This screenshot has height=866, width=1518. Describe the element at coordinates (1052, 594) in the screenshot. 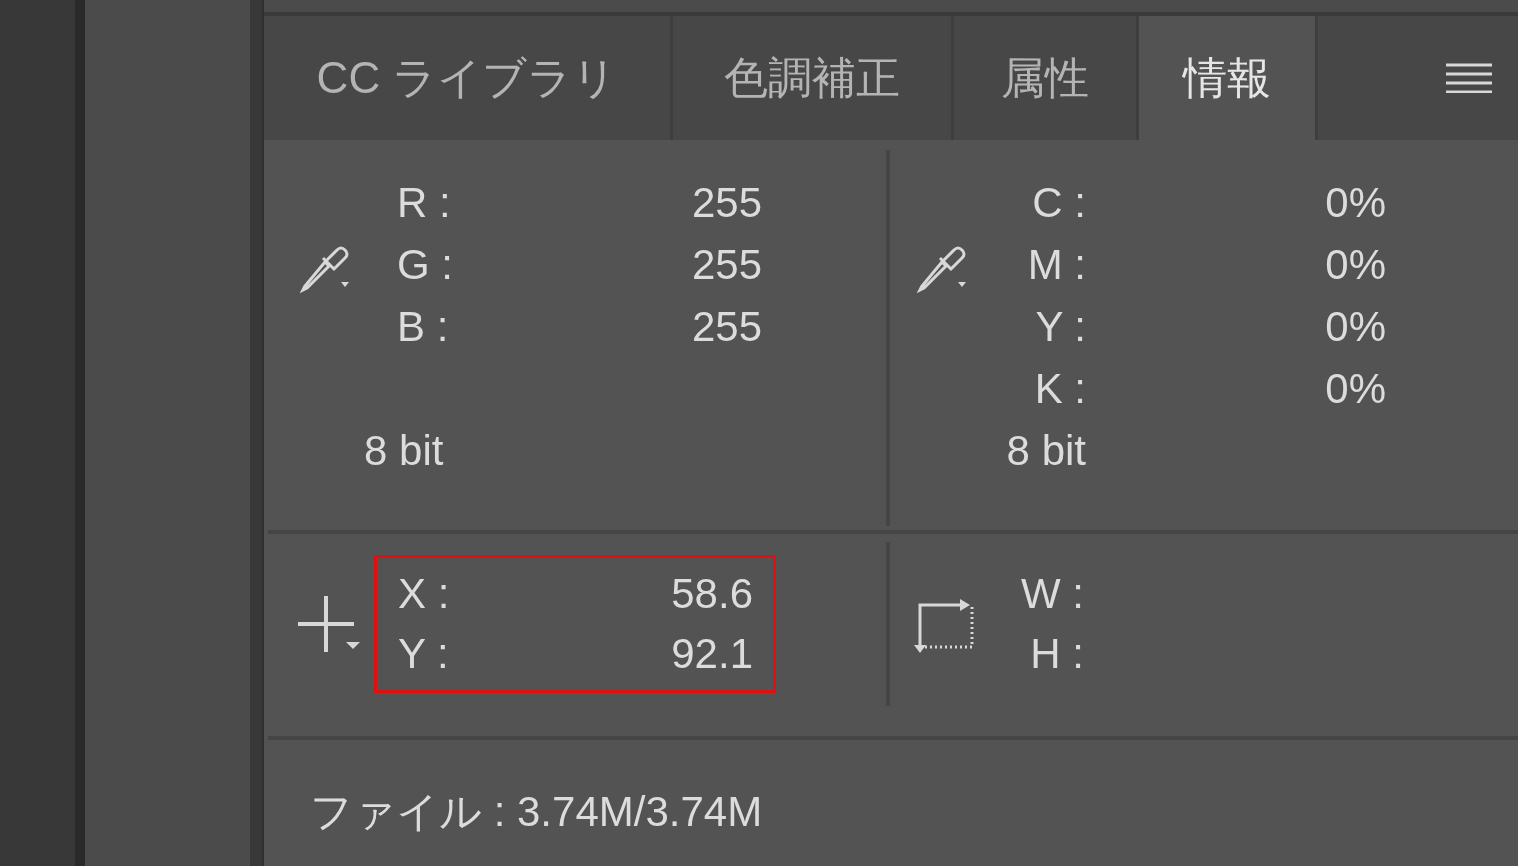

I see `size-label: W :` at that location.